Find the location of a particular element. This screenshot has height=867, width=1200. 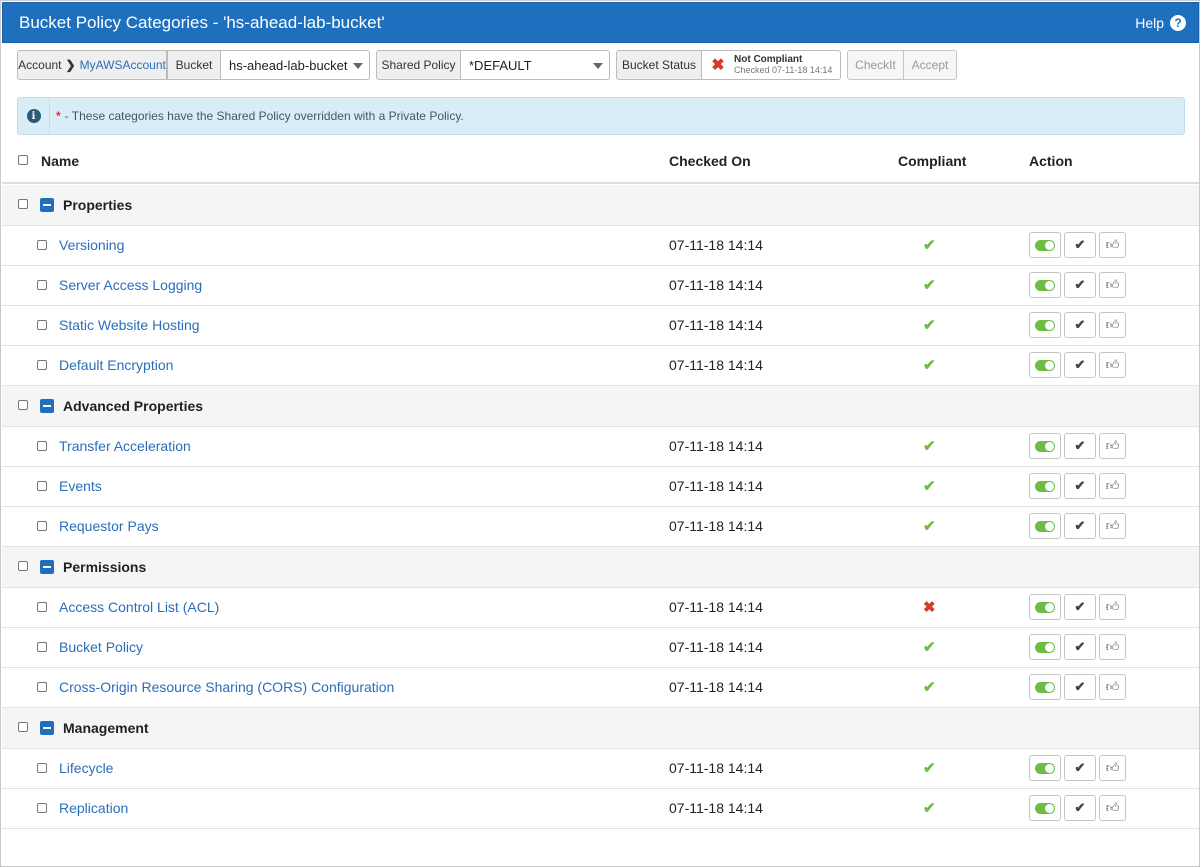

column-header-checked-on: Checked On is located at coordinates (710, 161).